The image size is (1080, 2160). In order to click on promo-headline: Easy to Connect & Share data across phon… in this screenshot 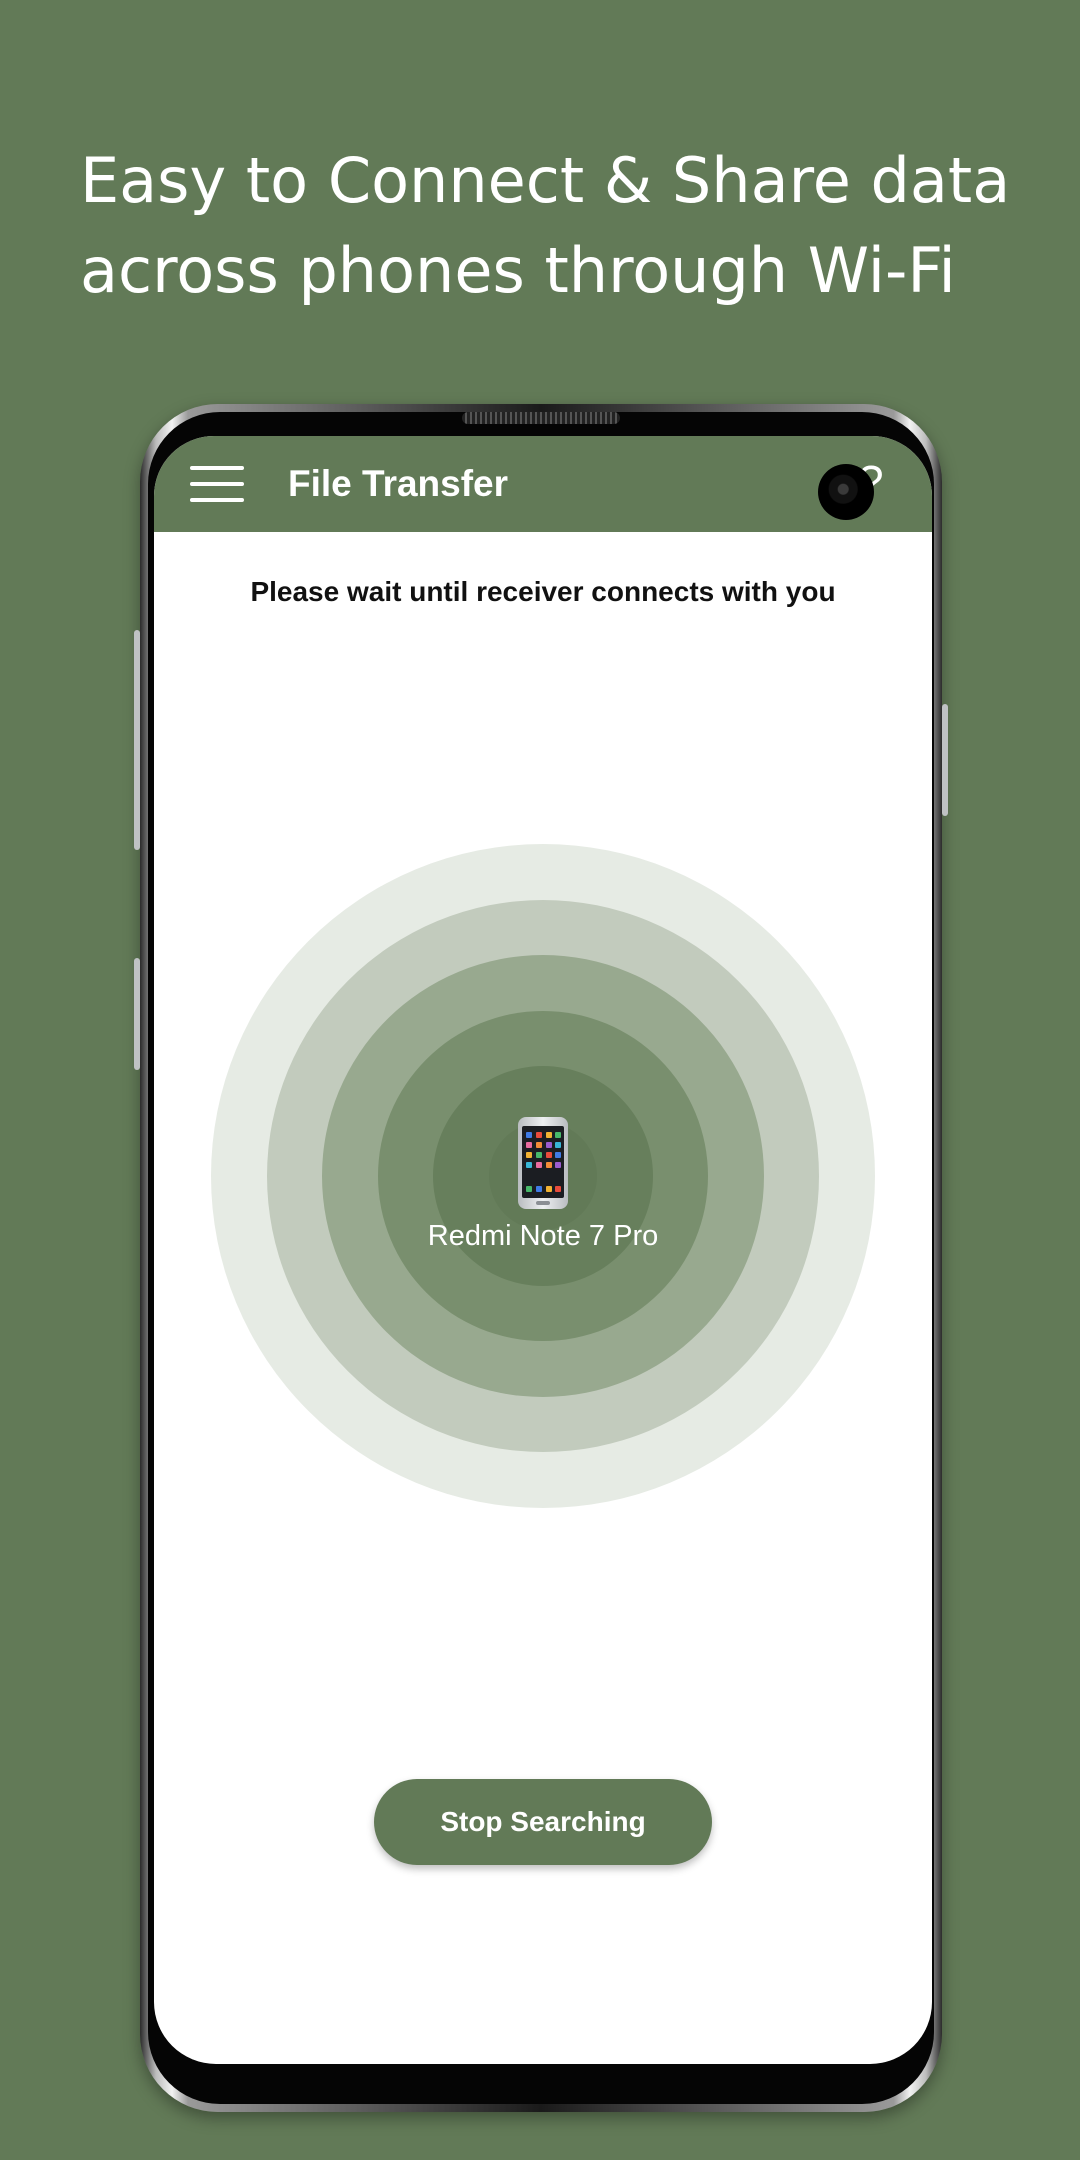, I will do `click(560, 226)`.